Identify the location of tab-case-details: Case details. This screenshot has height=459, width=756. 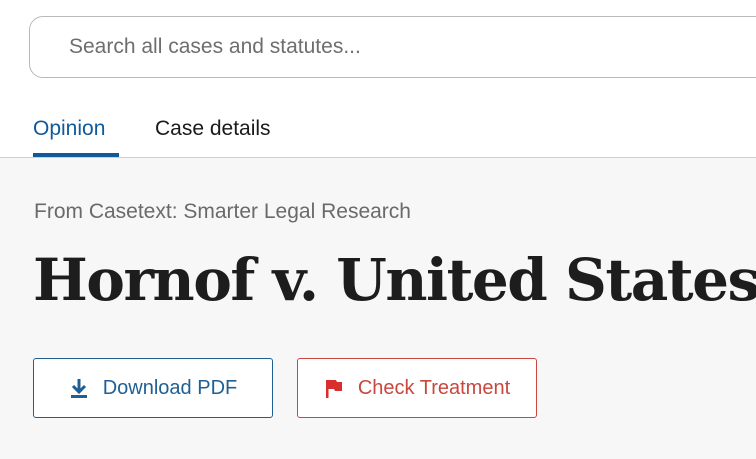
(213, 134).